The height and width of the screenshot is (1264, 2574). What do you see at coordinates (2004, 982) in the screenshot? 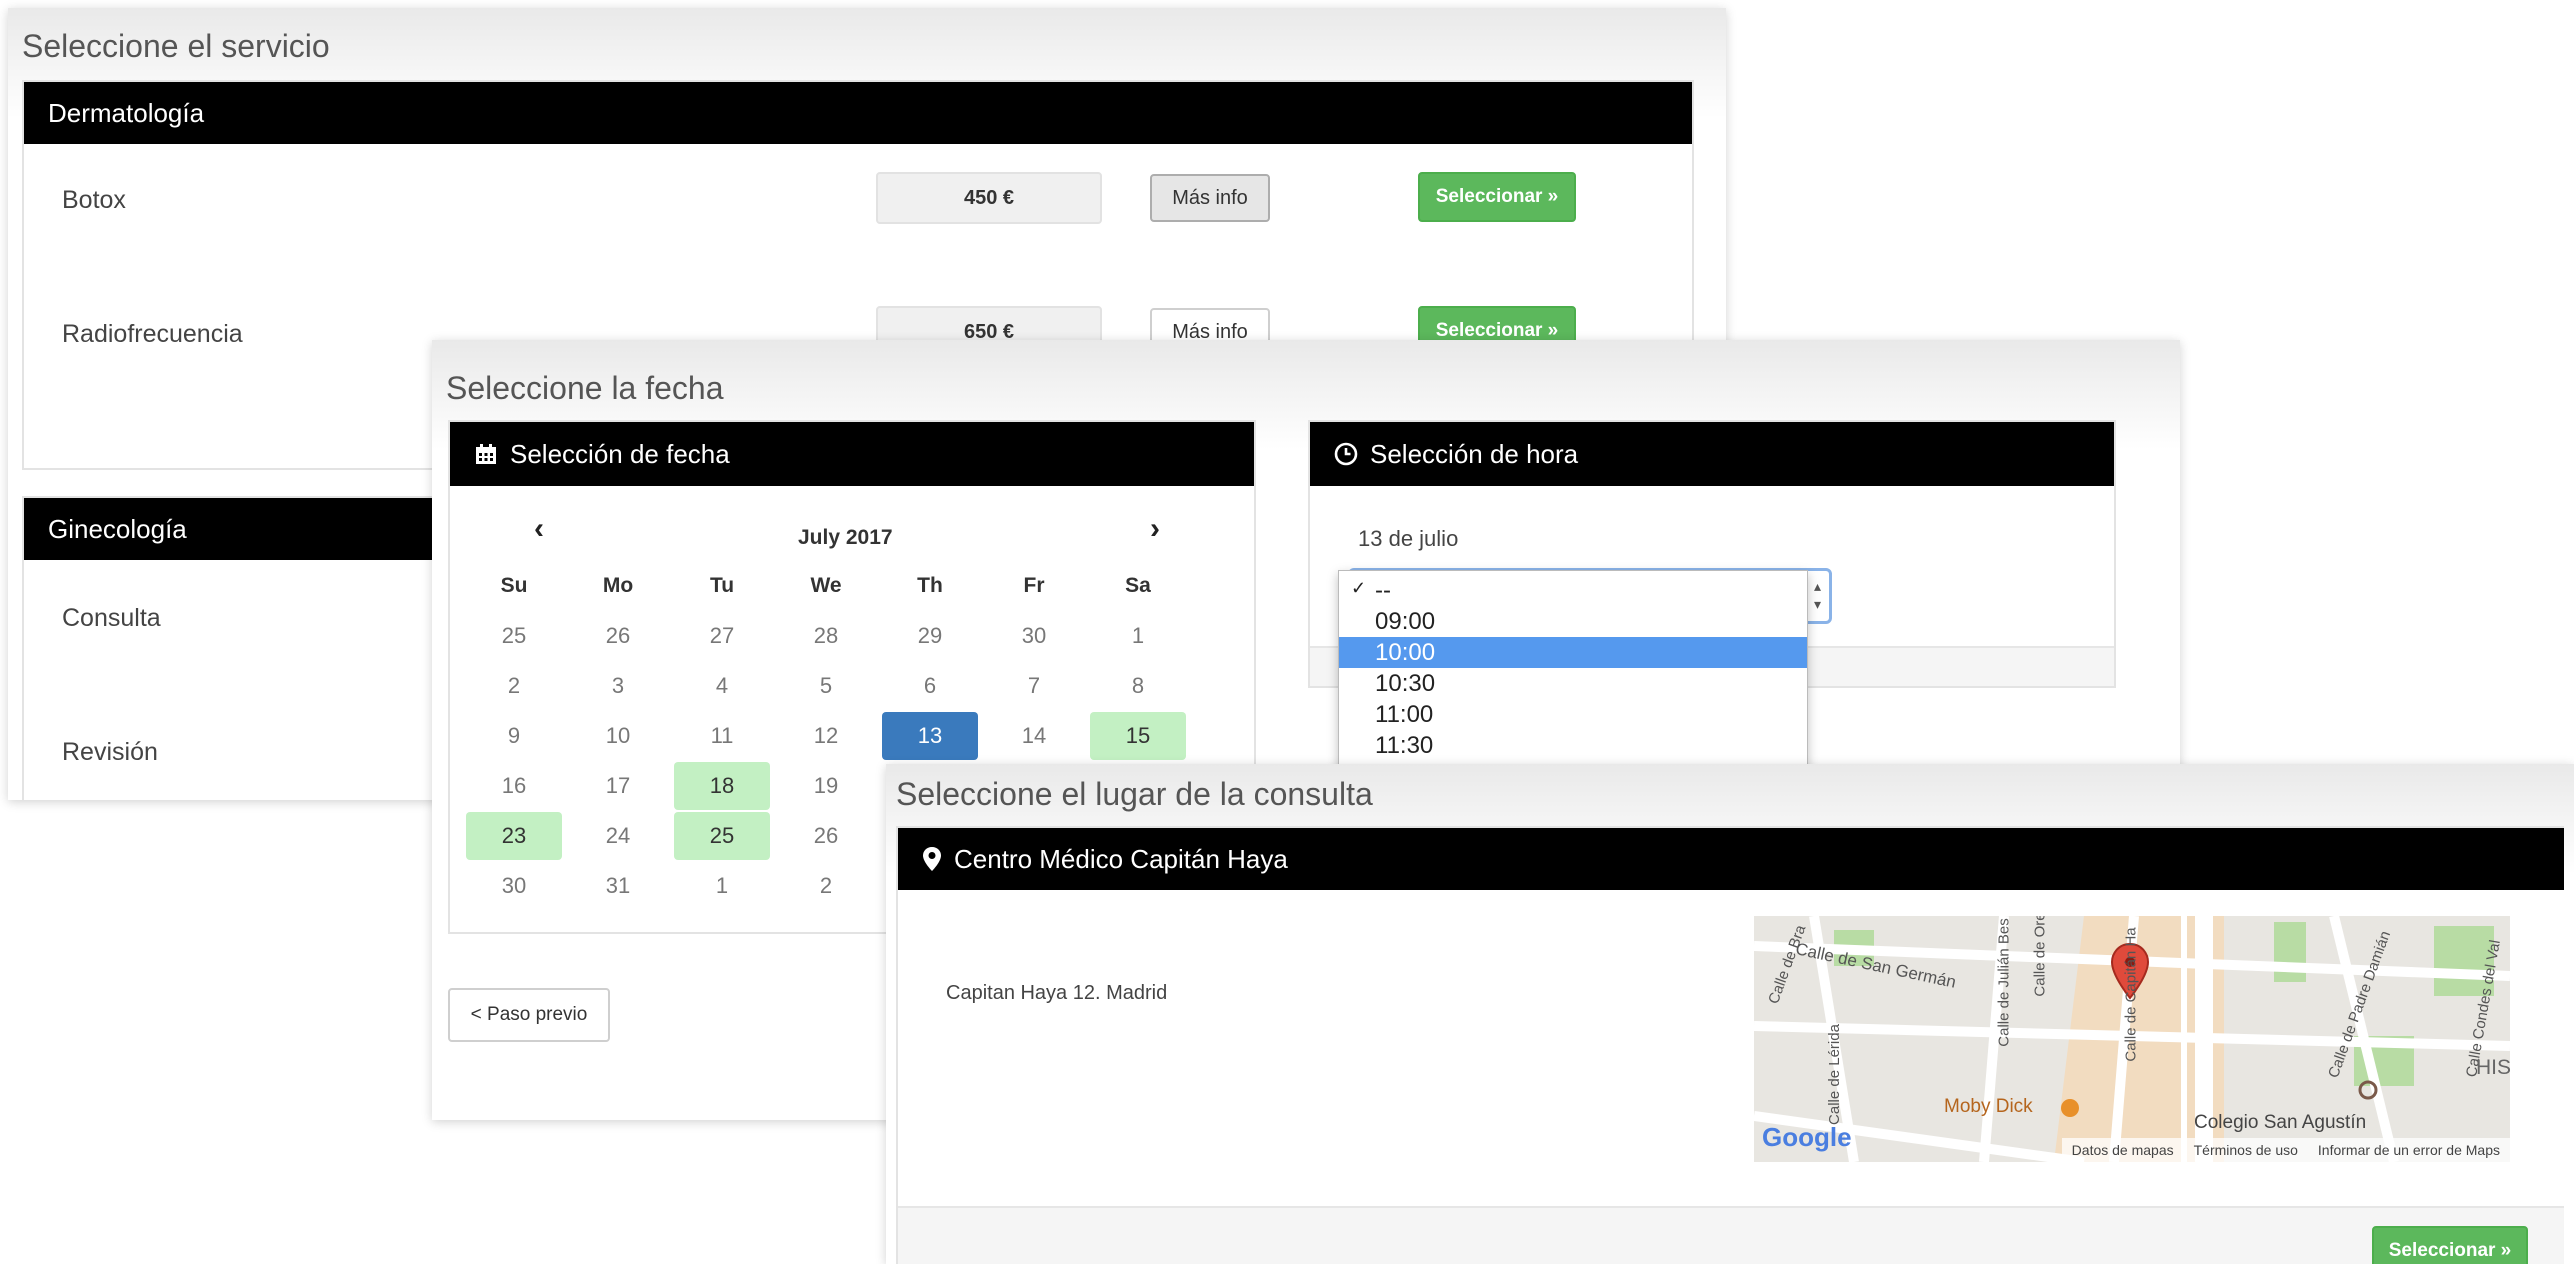
I see `map-street-label: Calle de Julián Bes` at bounding box center [2004, 982].